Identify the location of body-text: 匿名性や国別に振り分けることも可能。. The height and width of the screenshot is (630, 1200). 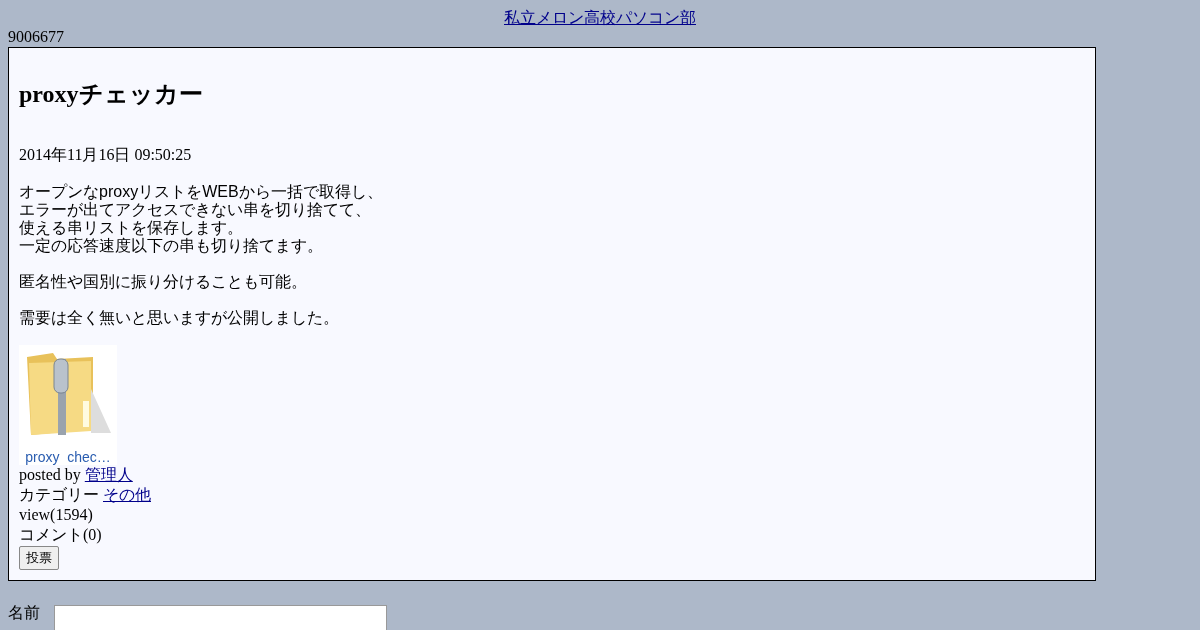
(163, 282).